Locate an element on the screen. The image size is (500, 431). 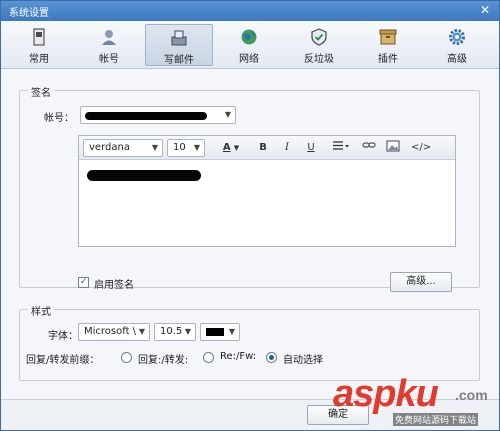
font-size-value: 10 is located at coordinates (179, 147).